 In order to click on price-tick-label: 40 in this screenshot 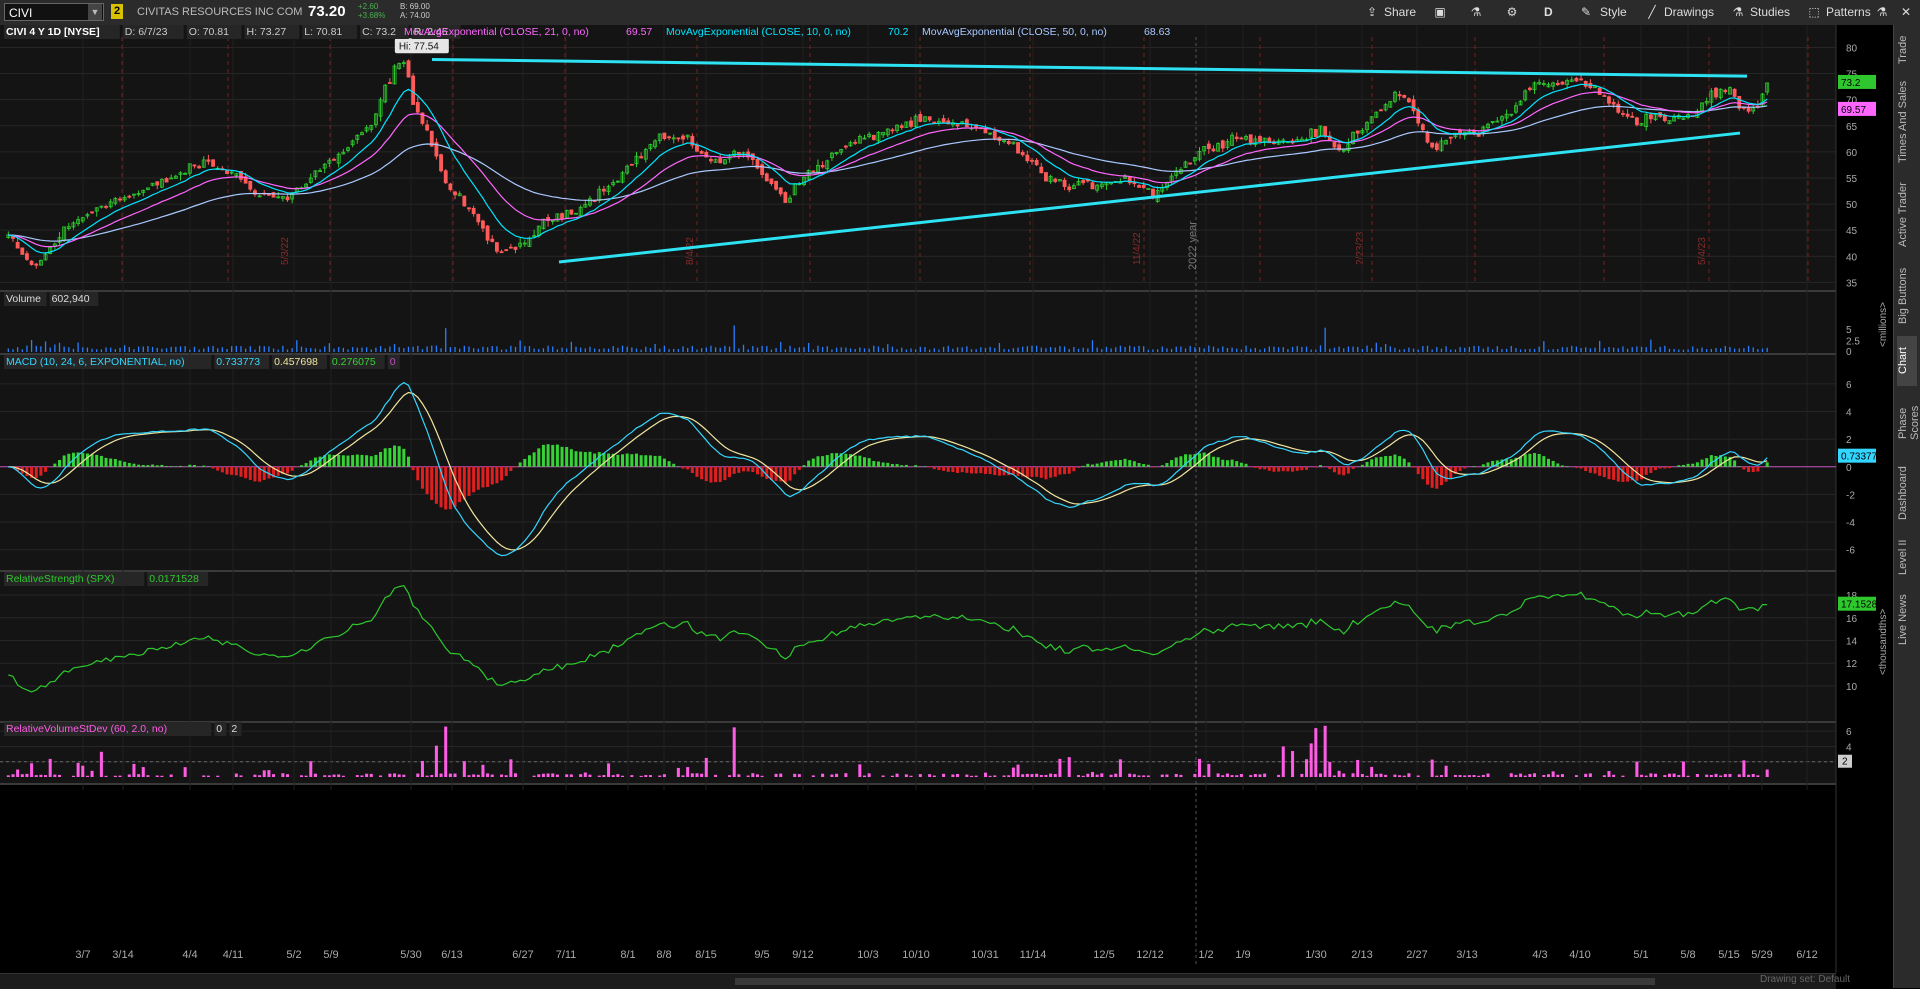, I will do `click(1852, 257)`.